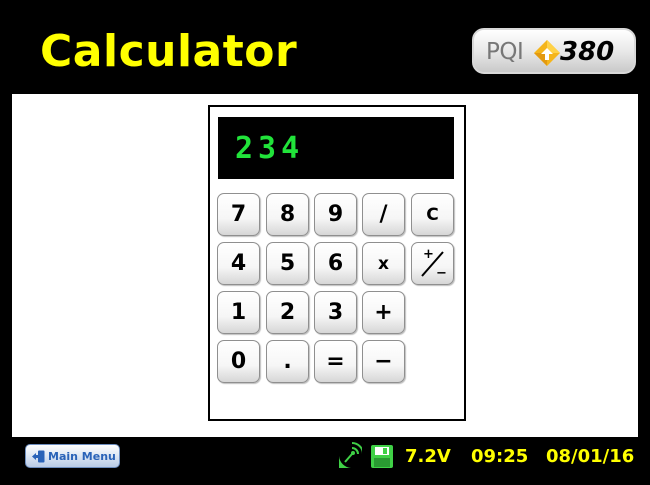  What do you see at coordinates (432, 214) in the screenshot?
I see `key-clear: C` at bounding box center [432, 214].